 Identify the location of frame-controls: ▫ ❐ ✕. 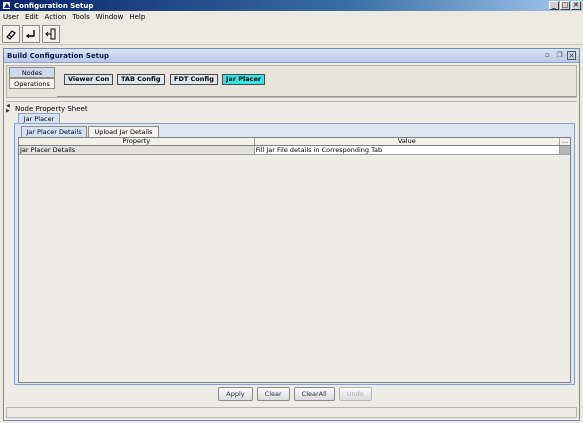
(559, 55).